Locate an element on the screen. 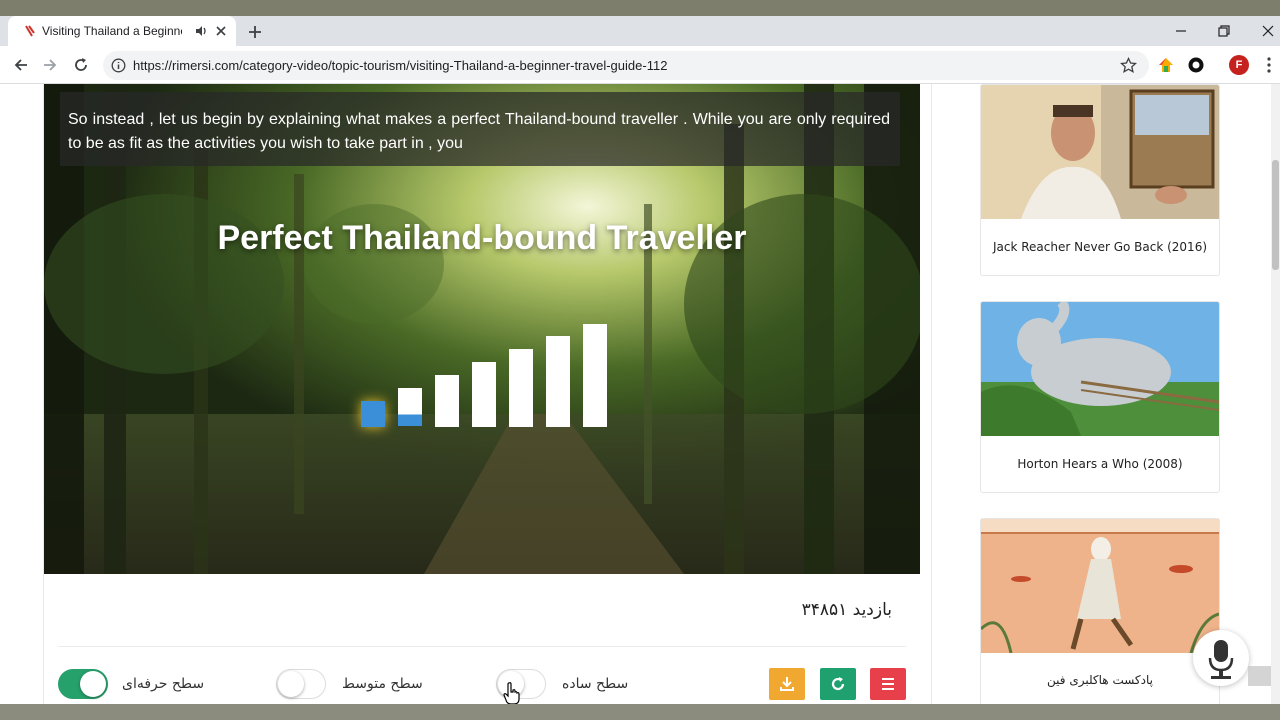  level-label-intermediate: سطح متوسط is located at coordinates (382, 684).